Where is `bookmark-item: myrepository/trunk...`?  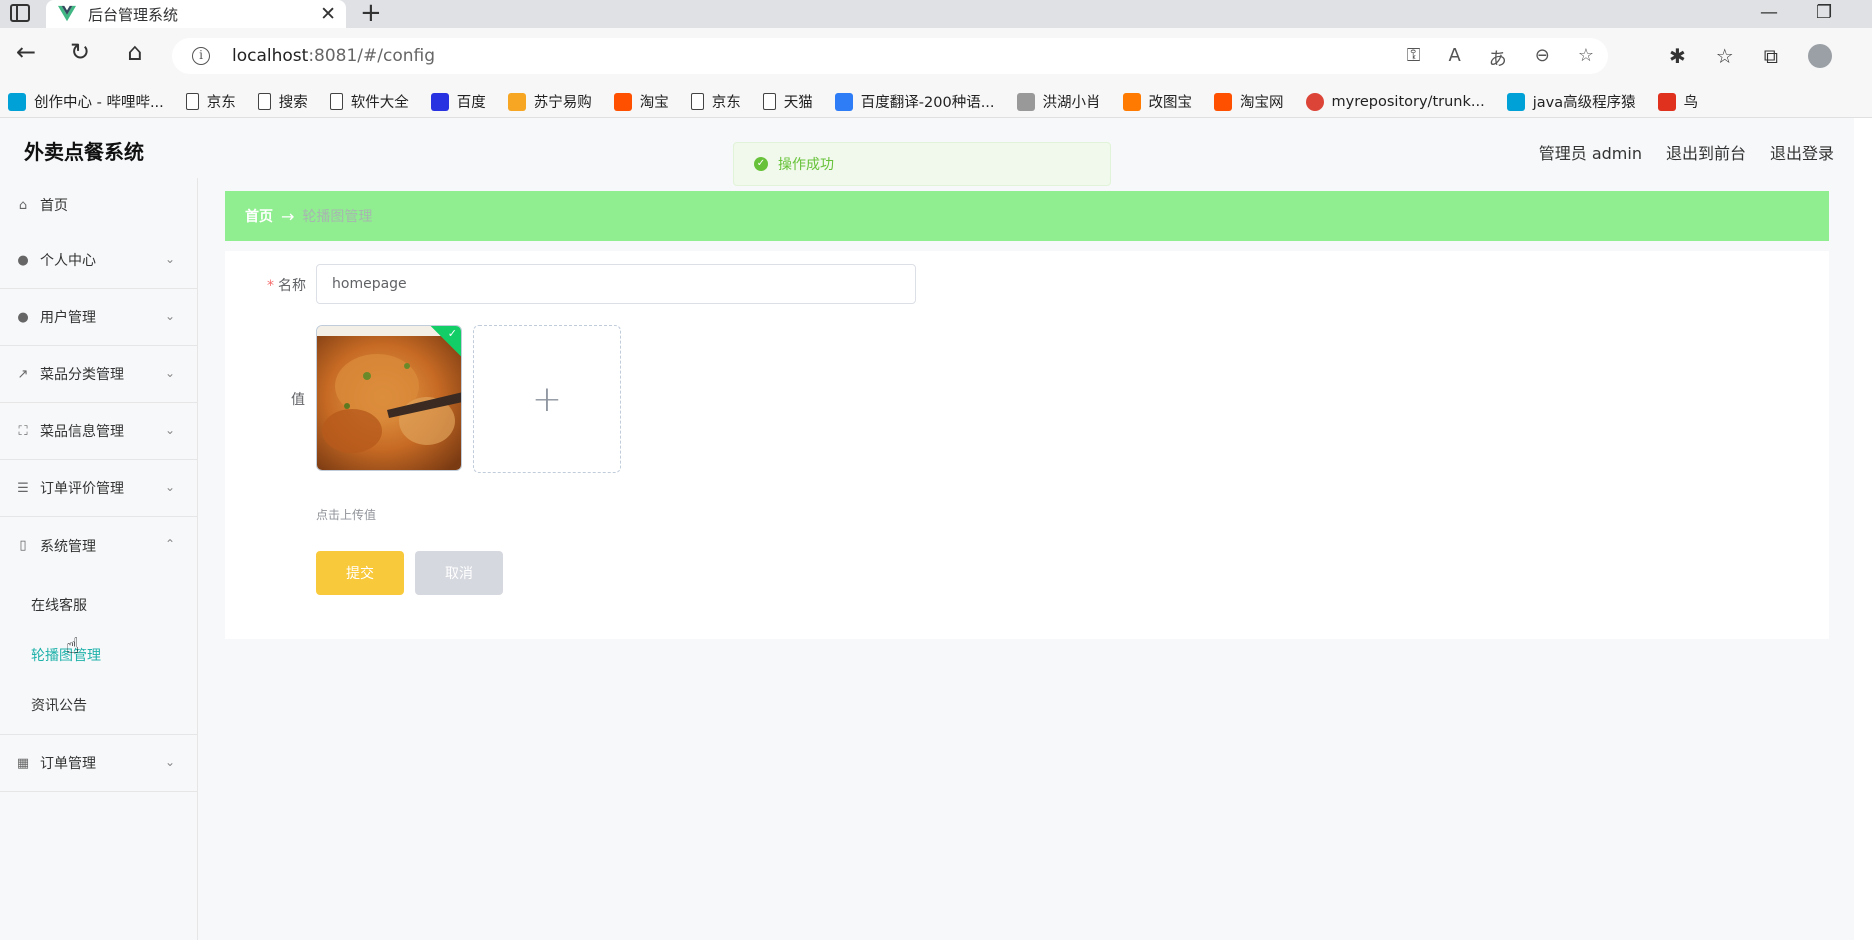
bookmark-item: myrepository/trunk... is located at coordinates (1395, 101).